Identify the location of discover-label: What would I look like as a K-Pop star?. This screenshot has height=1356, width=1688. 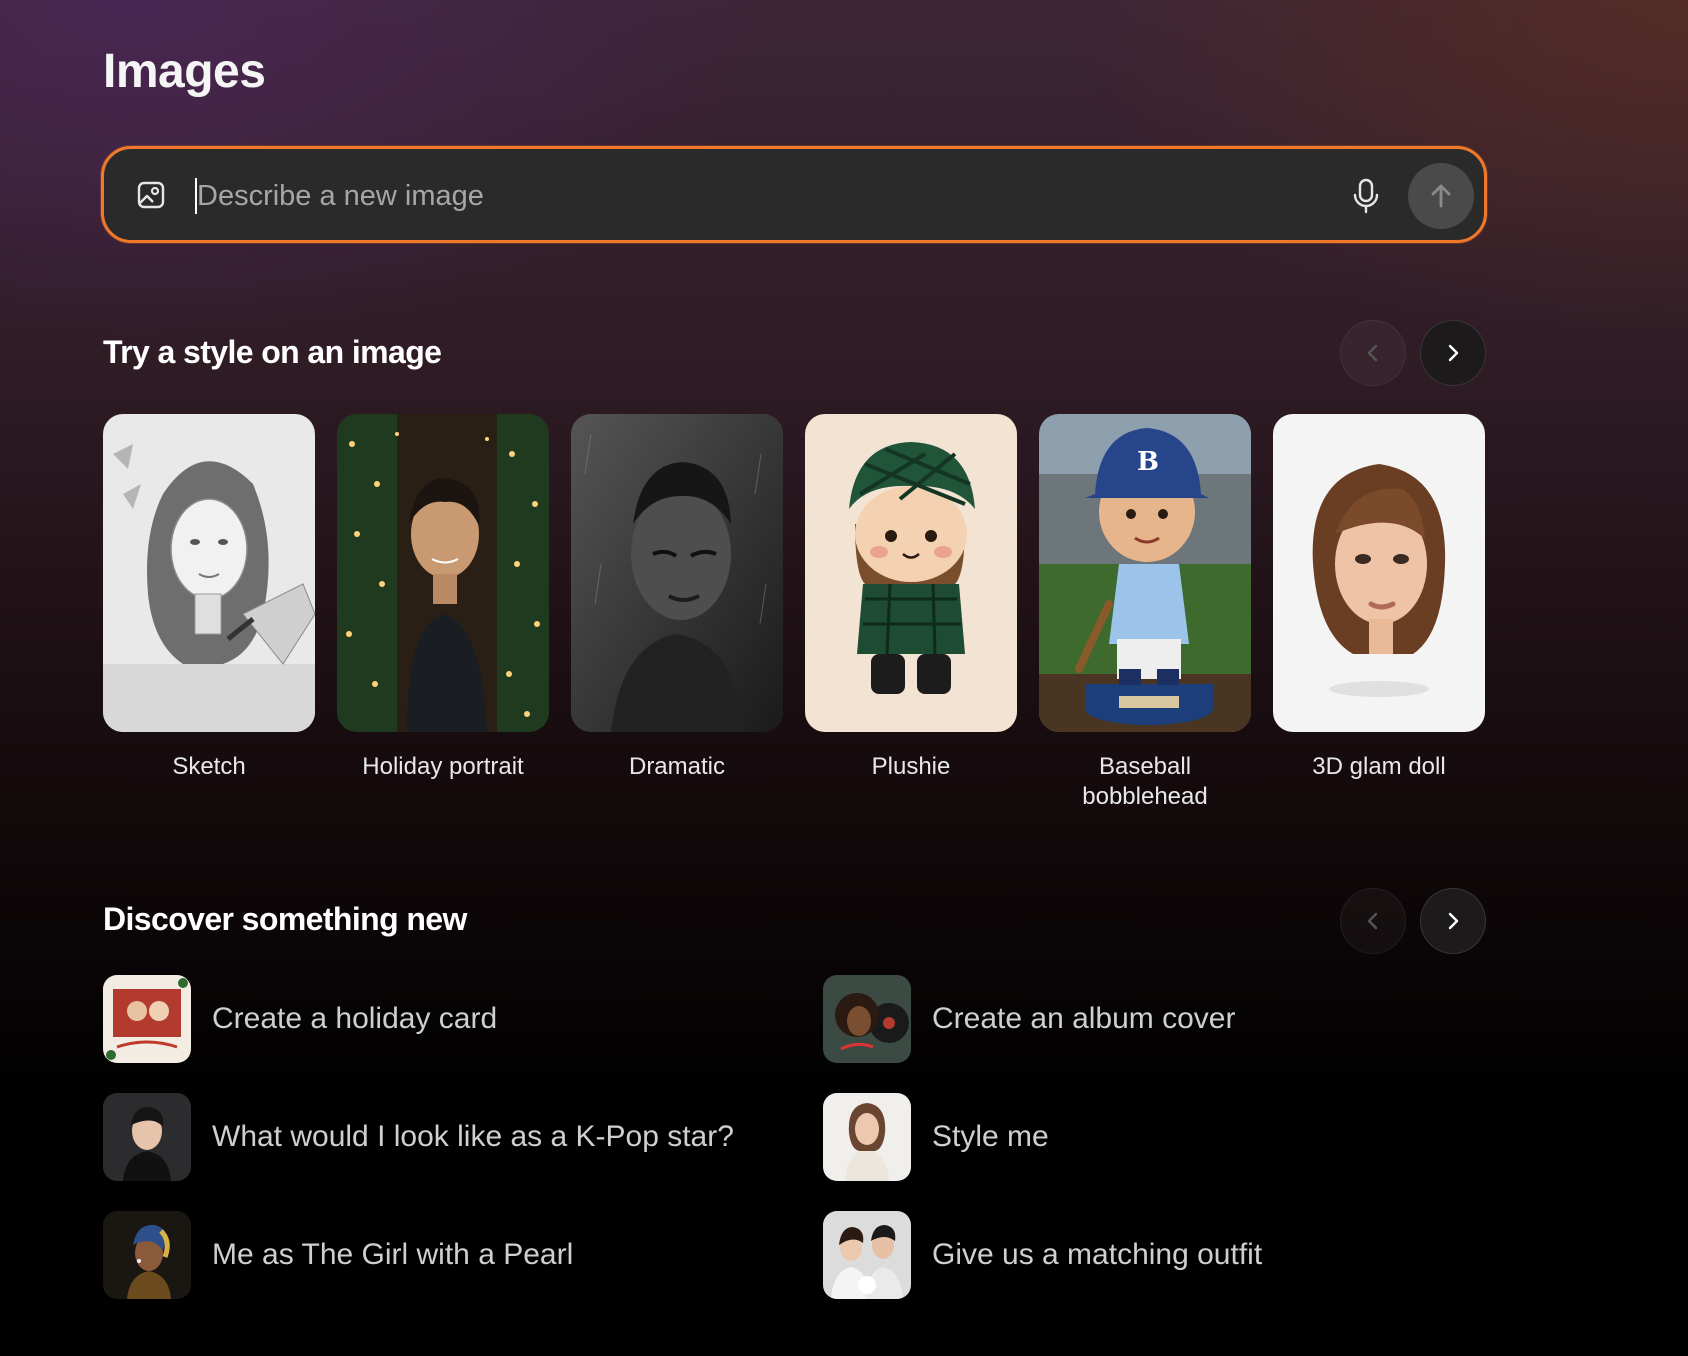
(473, 1136).